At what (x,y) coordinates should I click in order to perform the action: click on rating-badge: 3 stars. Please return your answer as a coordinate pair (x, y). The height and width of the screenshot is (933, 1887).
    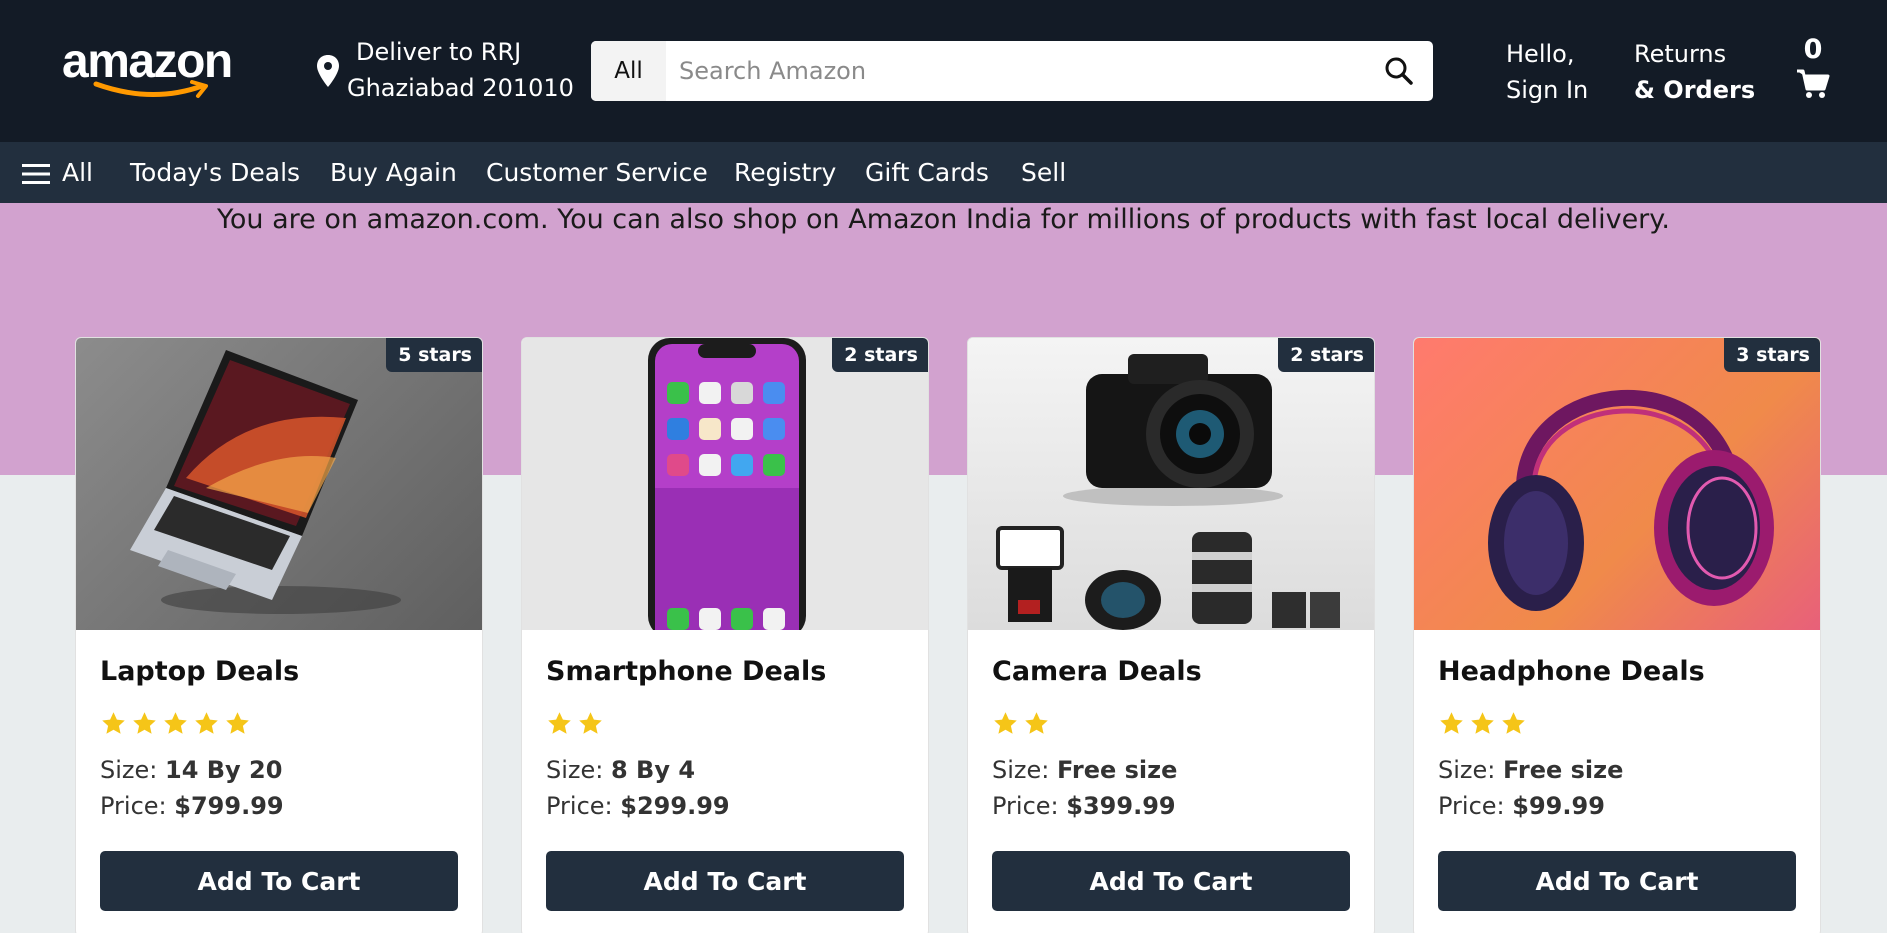
    Looking at the image, I should click on (1772, 355).